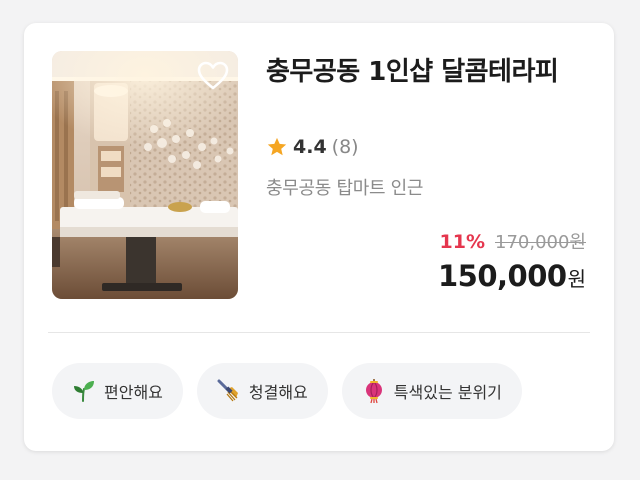  Describe the element at coordinates (345, 188) in the screenshot. I see `location-text: 충무공동 탑마트 인근` at that location.